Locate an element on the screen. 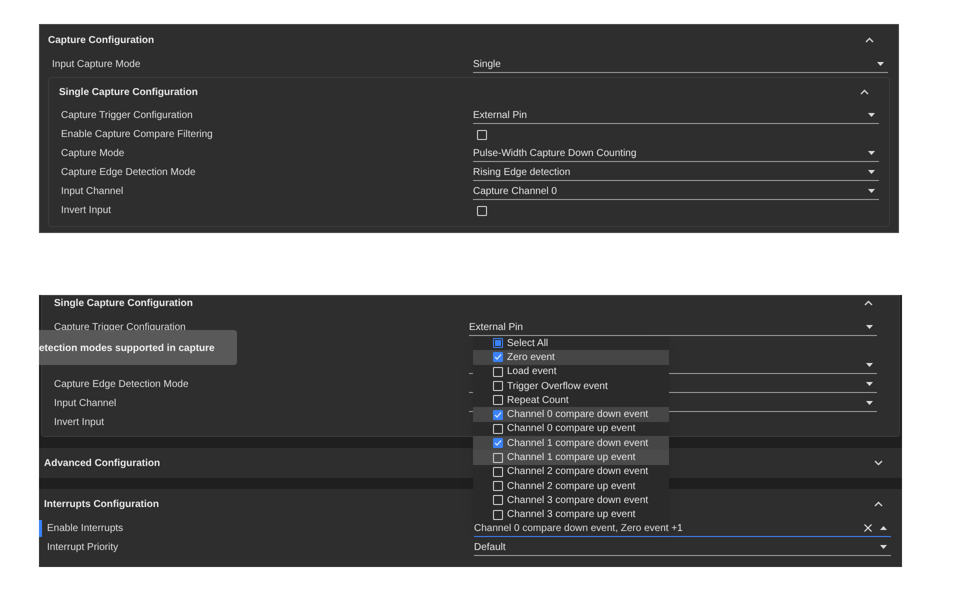  focus-indicator is located at coordinates (40, 528).